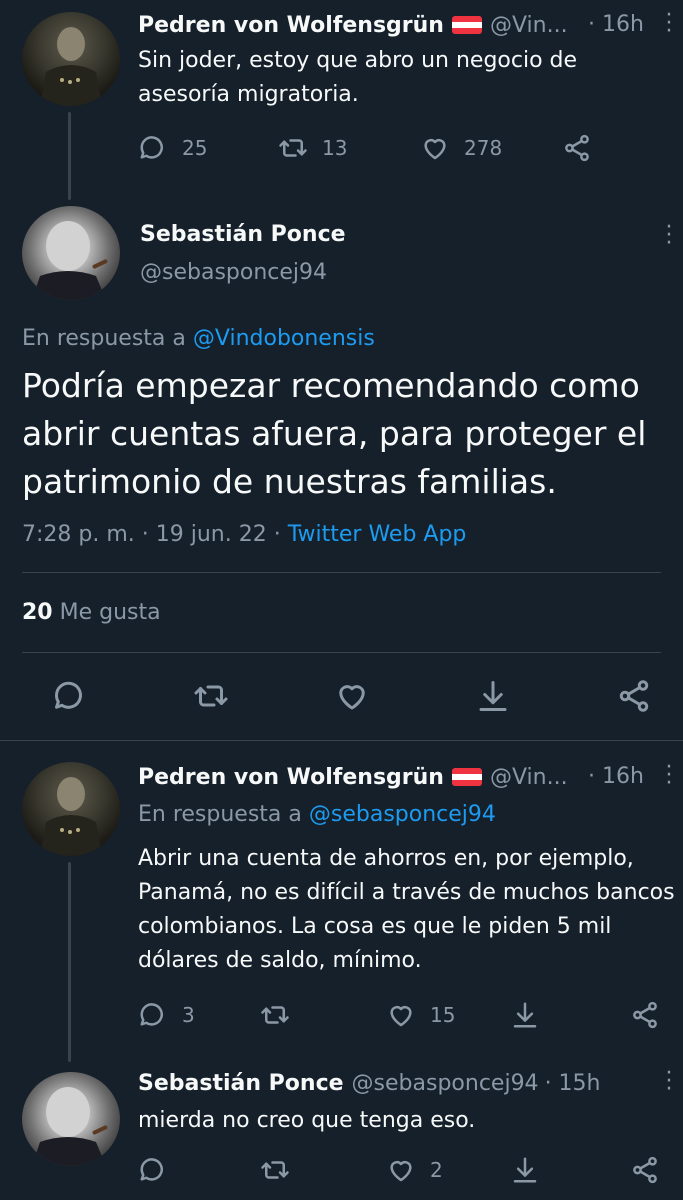  Describe the element at coordinates (188, 1015) in the screenshot. I see `reply-count: 3` at that location.